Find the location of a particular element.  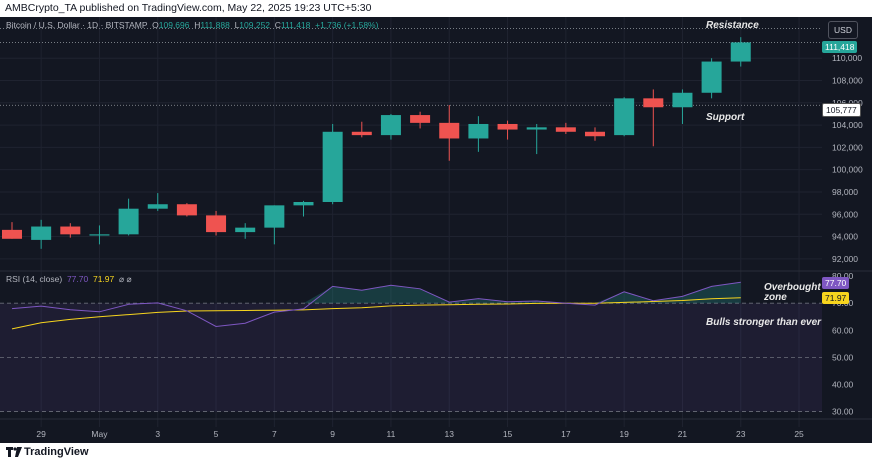

price-axis-tick-label: 92,000 is located at coordinates (845, 259).